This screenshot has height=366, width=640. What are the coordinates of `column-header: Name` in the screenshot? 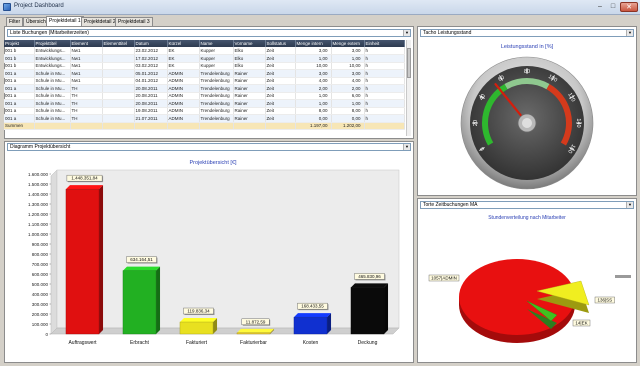 It's located at (216, 43).